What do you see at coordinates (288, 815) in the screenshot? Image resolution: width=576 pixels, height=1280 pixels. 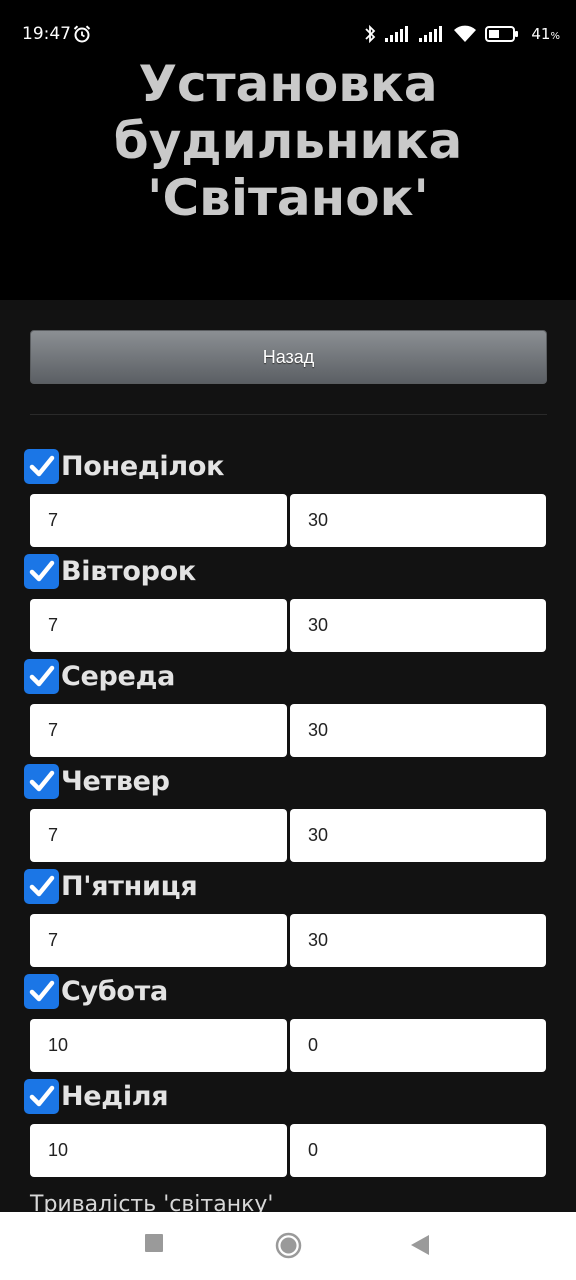 I see `day-block-thursday: Четвер` at bounding box center [288, 815].